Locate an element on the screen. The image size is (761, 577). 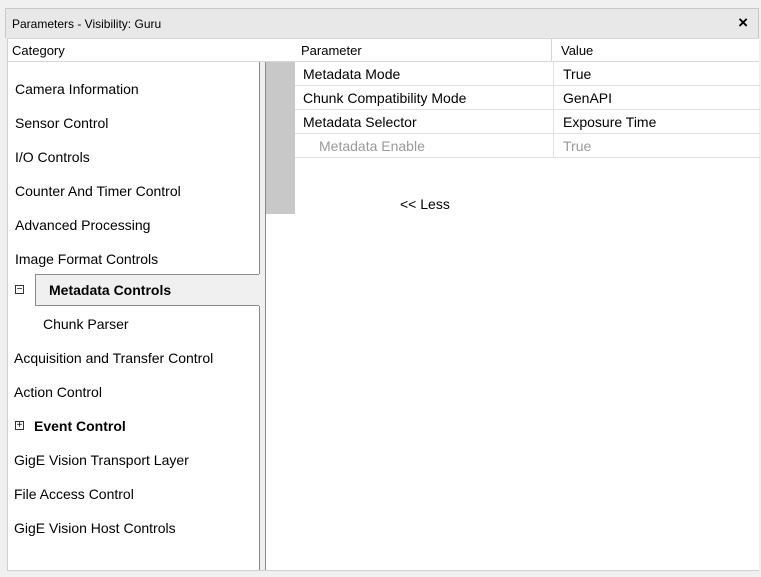
category-action-control: Action Control is located at coordinates (54, 392).